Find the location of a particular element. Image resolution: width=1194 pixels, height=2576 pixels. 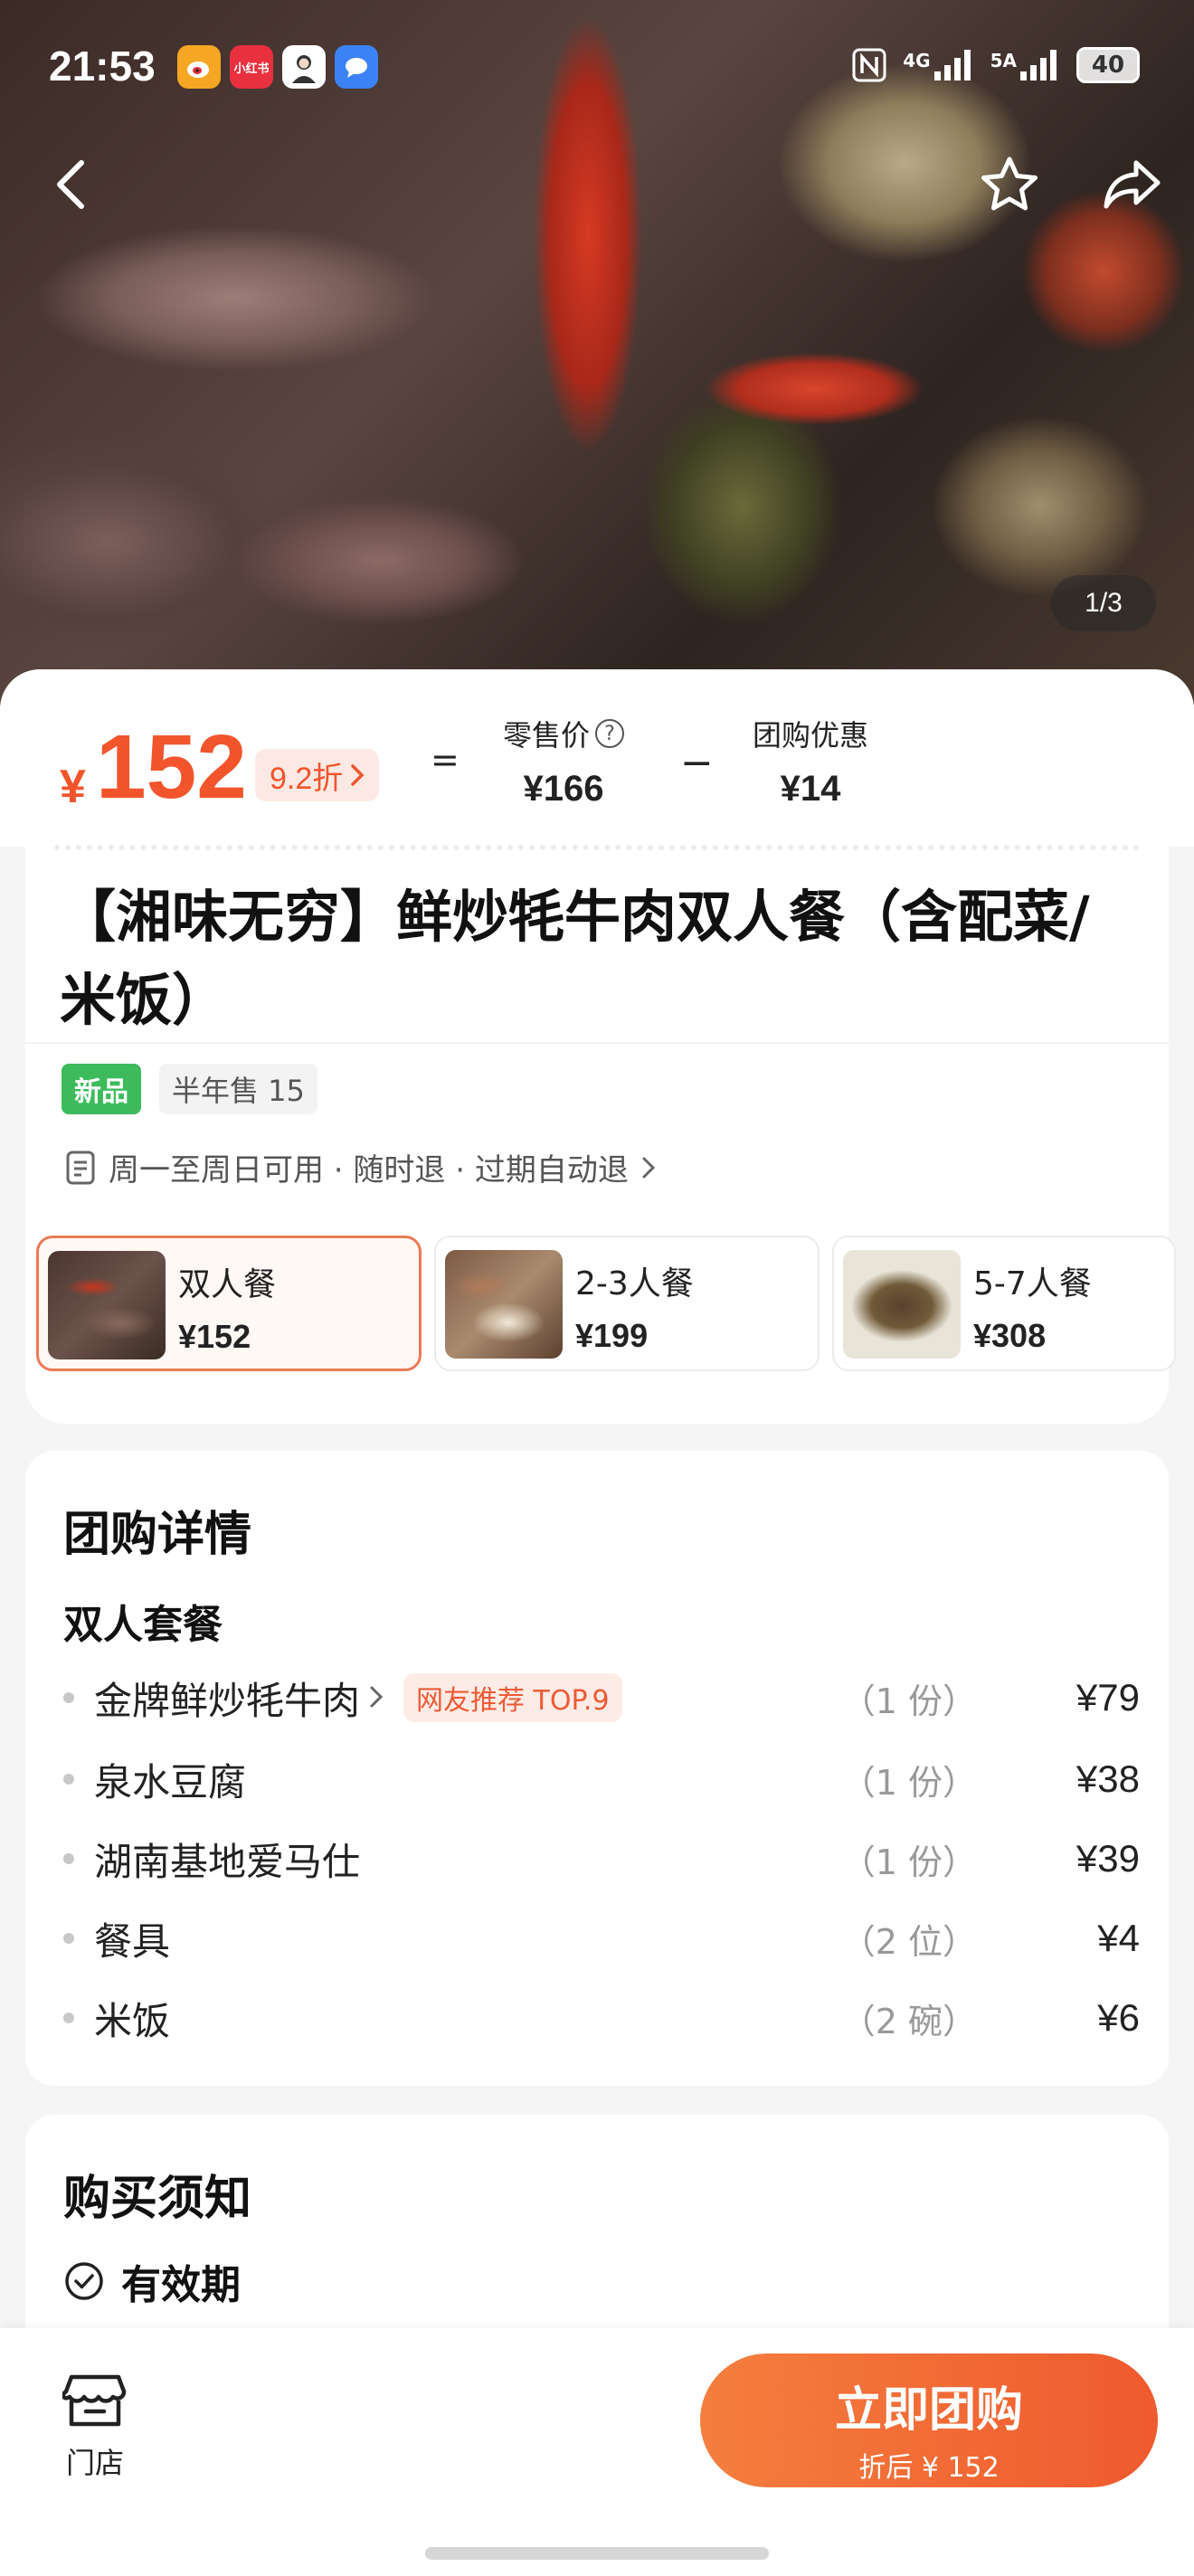

item-name: 米饭 is located at coordinates (132, 2021).